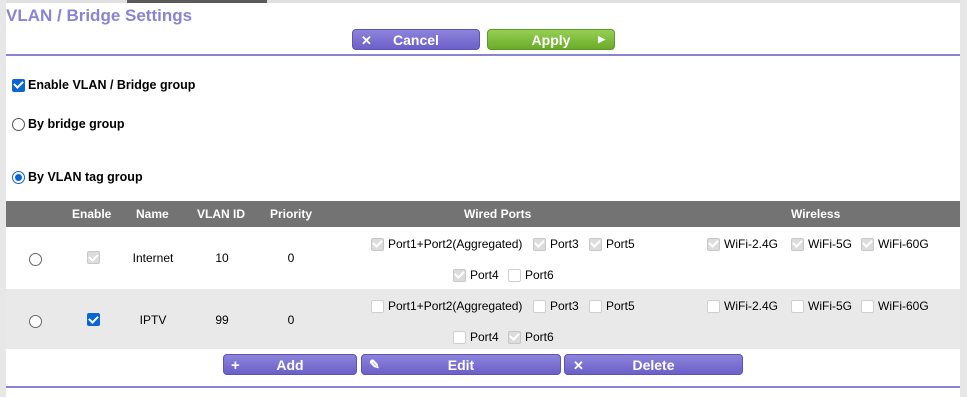 Image resolution: width=967 pixels, height=397 pixels. What do you see at coordinates (498, 214) in the screenshot?
I see `header-wired-ports: Wired Ports` at bounding box center [498, 214].